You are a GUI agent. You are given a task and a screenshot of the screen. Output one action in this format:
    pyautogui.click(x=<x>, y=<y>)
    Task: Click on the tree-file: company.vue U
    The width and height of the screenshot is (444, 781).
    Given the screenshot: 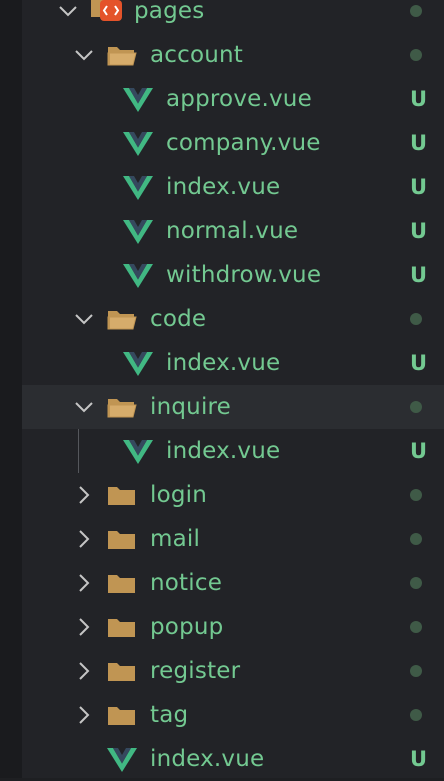 What is the action you would take?
    pyautogui.click(x=233, y=143)
    